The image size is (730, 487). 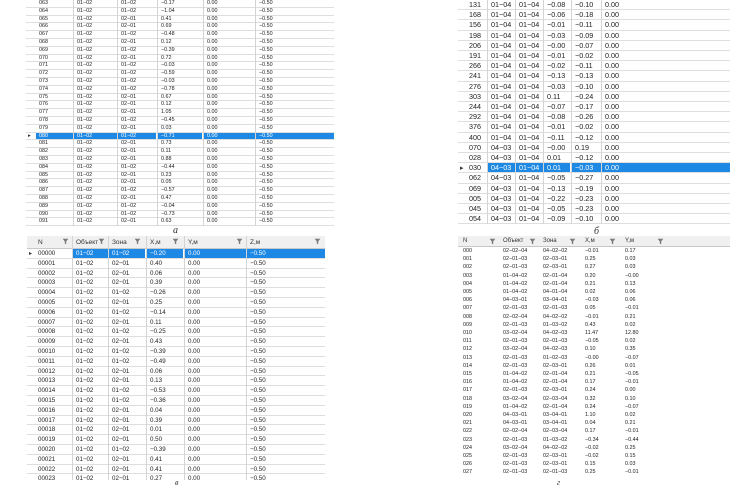 I want to click on table-row: 062 04−03 01−04 −0.05 −0.27 0.00, so click(x=594, y=178).